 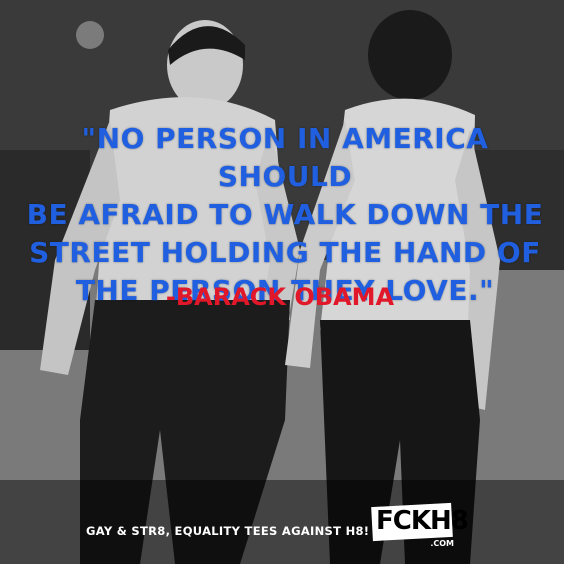 What do you see at coordinates (442, 543) in the screenshot?
I see `logo-domain: .COM` at bounding box center [442, 543].